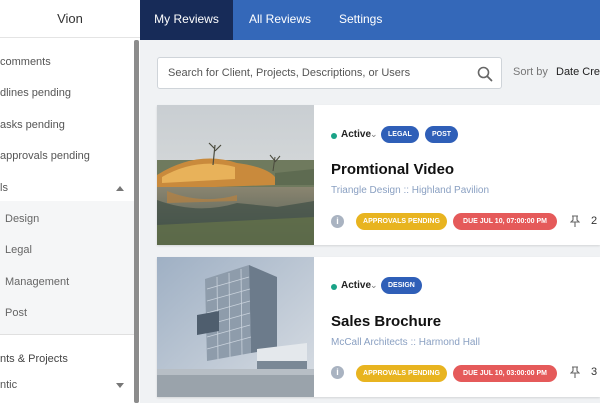  Describe the element at coordinates (280, 20) in the screenshot. I see `tab-all-reviews: All Reviews` at that location.